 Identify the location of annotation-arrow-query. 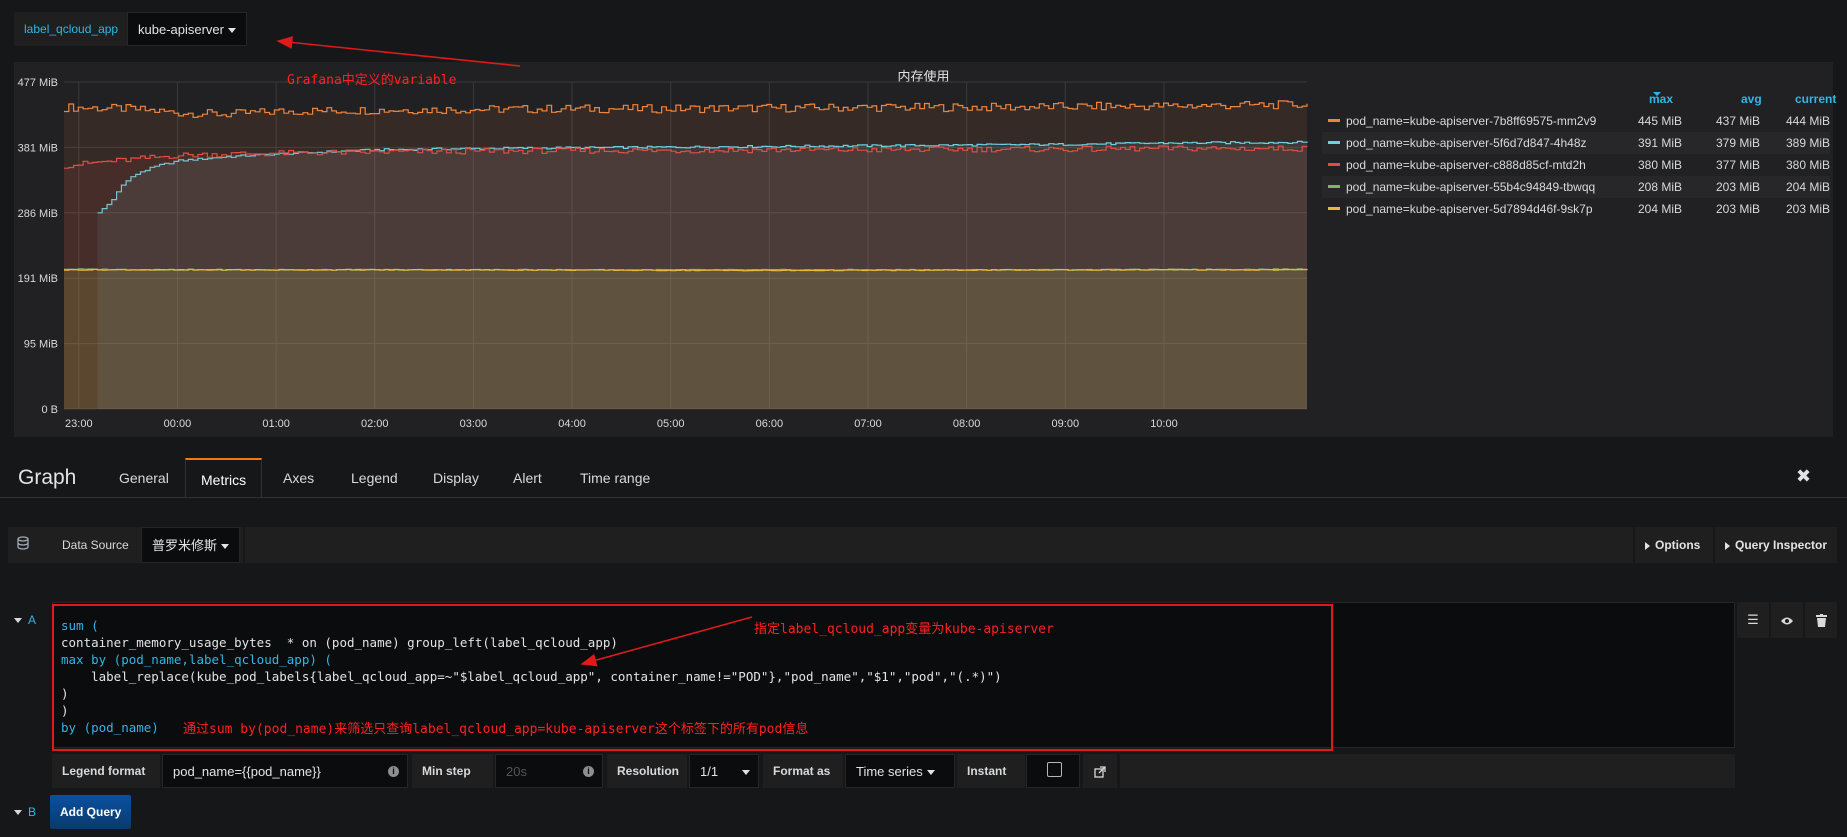
(666, 641).